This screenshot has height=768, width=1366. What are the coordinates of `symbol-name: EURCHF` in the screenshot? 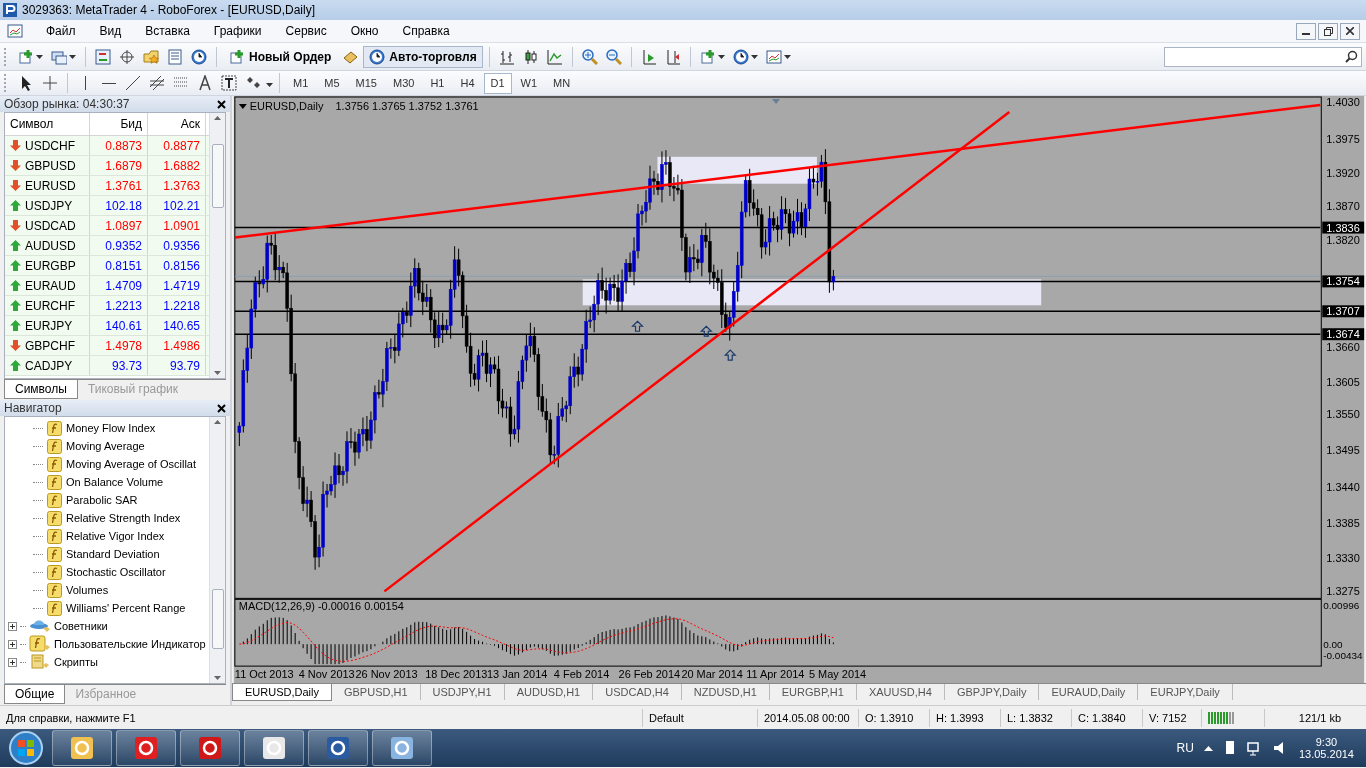 It's located at (50, 305).